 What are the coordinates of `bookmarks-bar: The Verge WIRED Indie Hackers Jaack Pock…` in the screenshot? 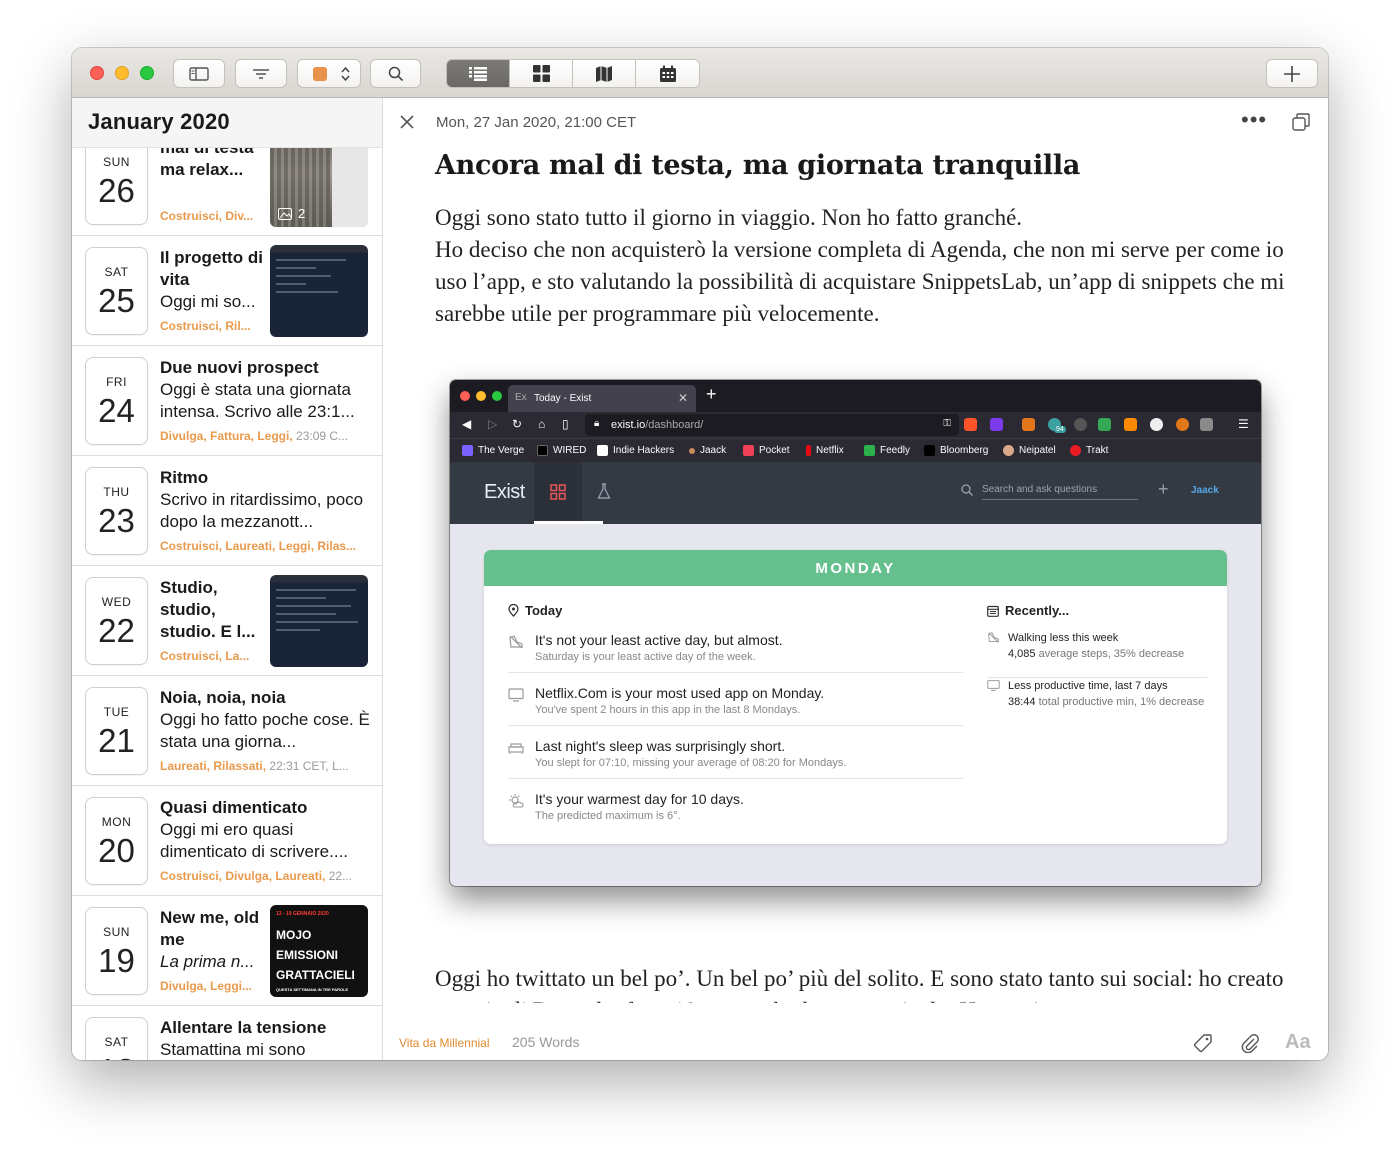 It's located at (855, 450).